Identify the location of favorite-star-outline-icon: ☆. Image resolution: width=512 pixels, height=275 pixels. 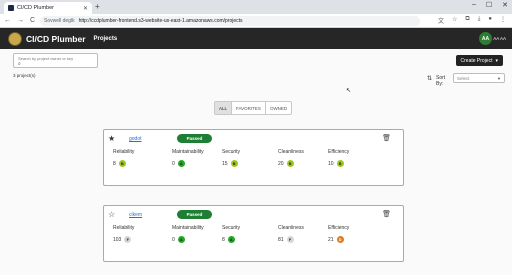
(111, 214).